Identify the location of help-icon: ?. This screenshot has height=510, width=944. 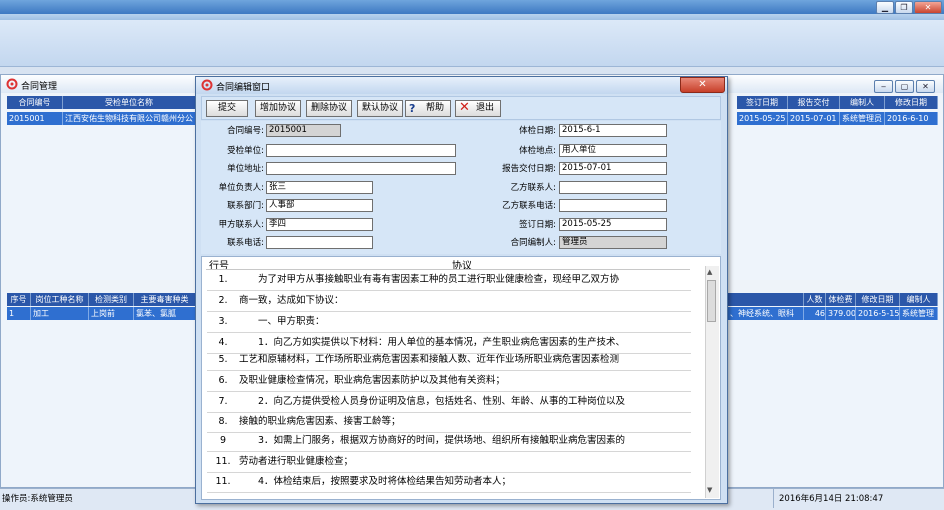
(412, 108).